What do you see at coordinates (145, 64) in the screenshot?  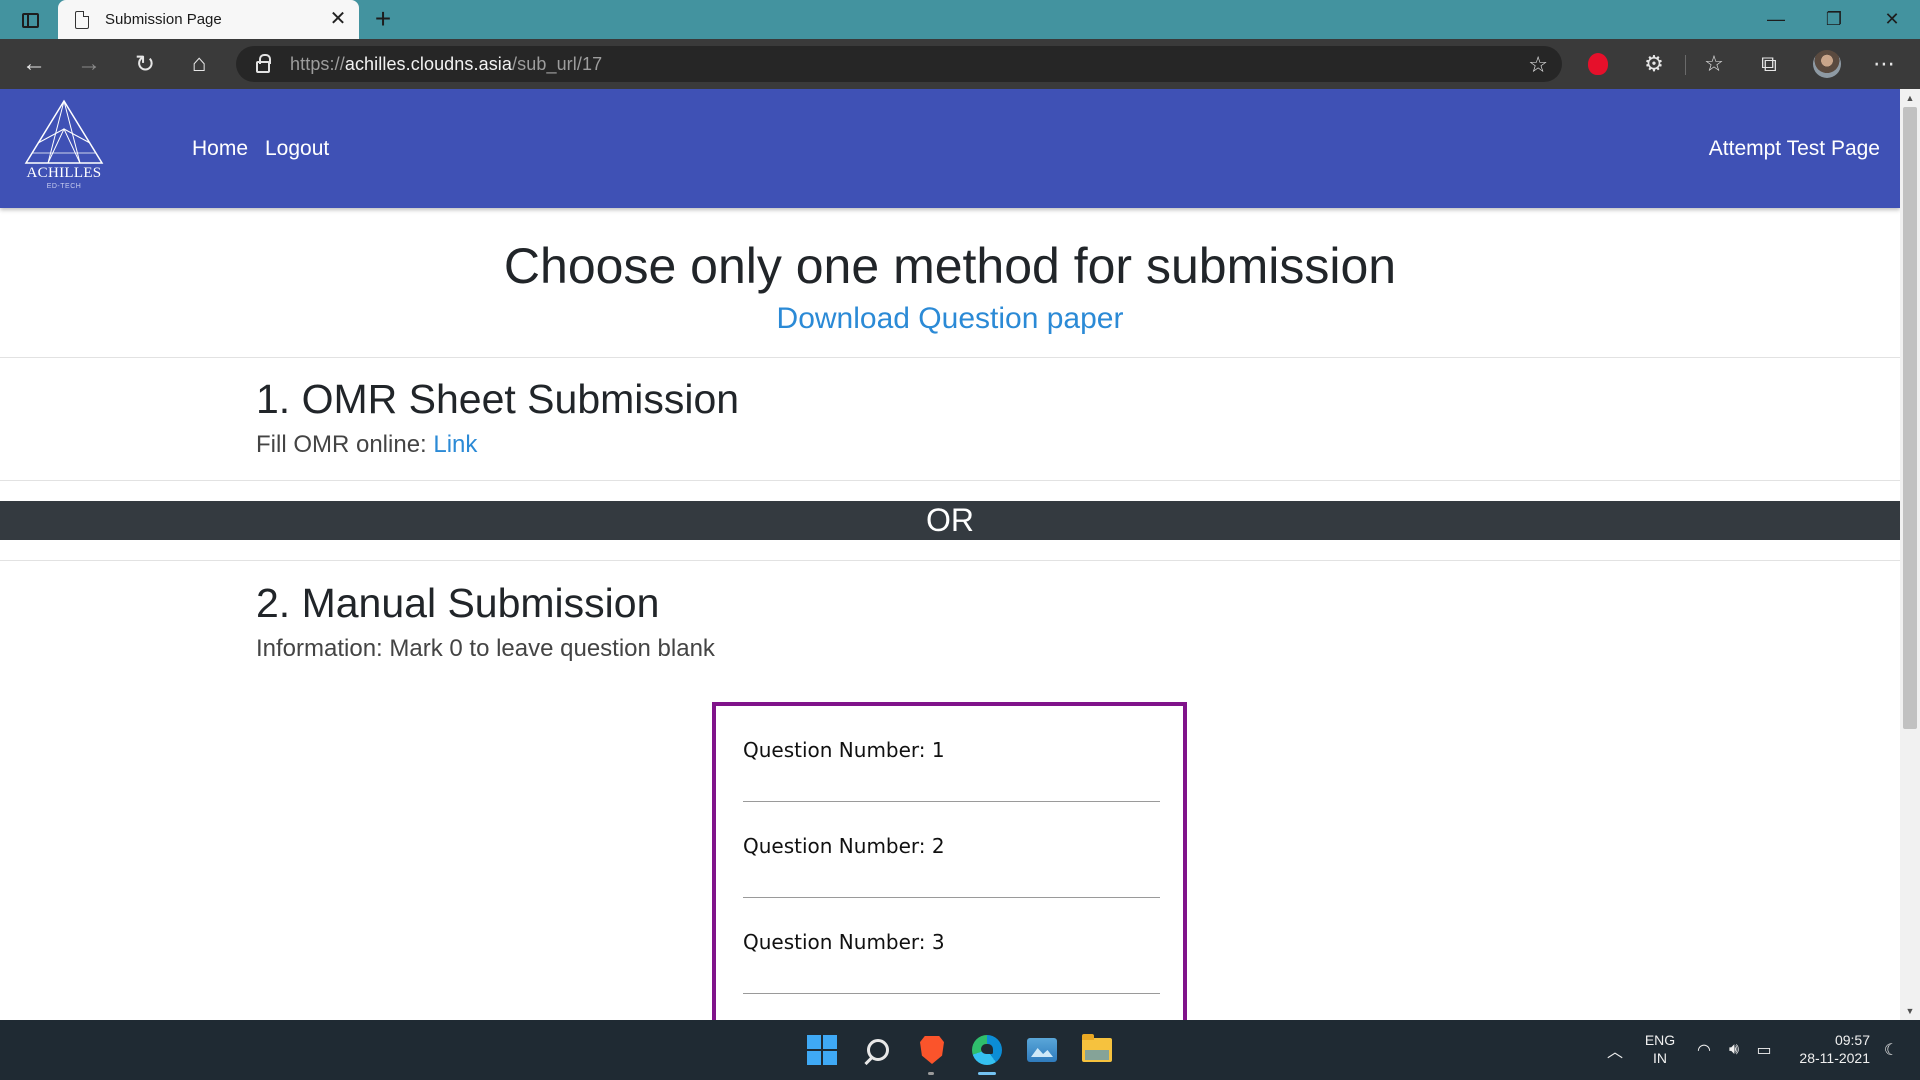 I see `refresh-icon: ↻` at bounding box center [145, 64].